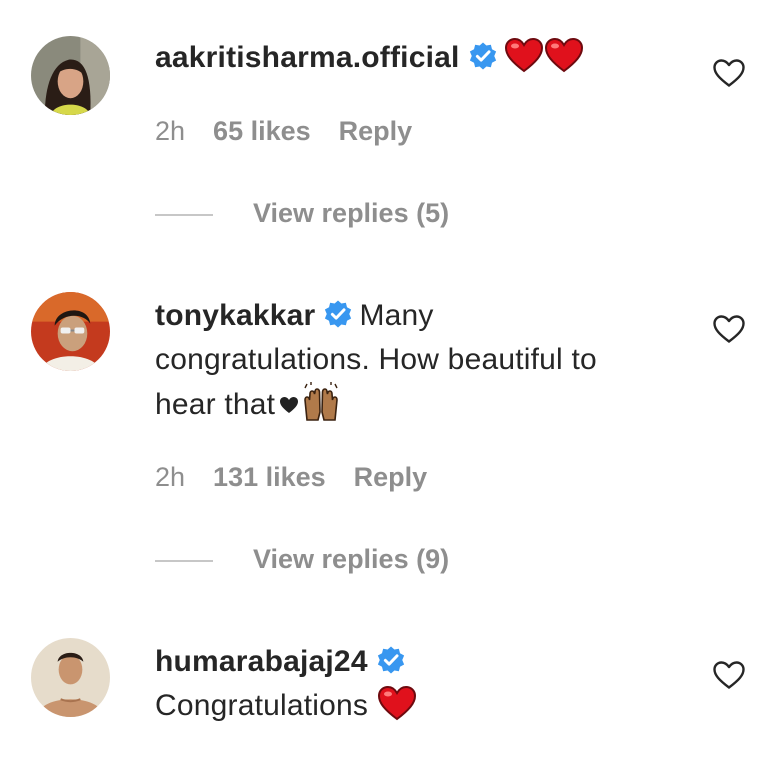  I want to click on black-heart-emoji-icon, so click(289, 405).